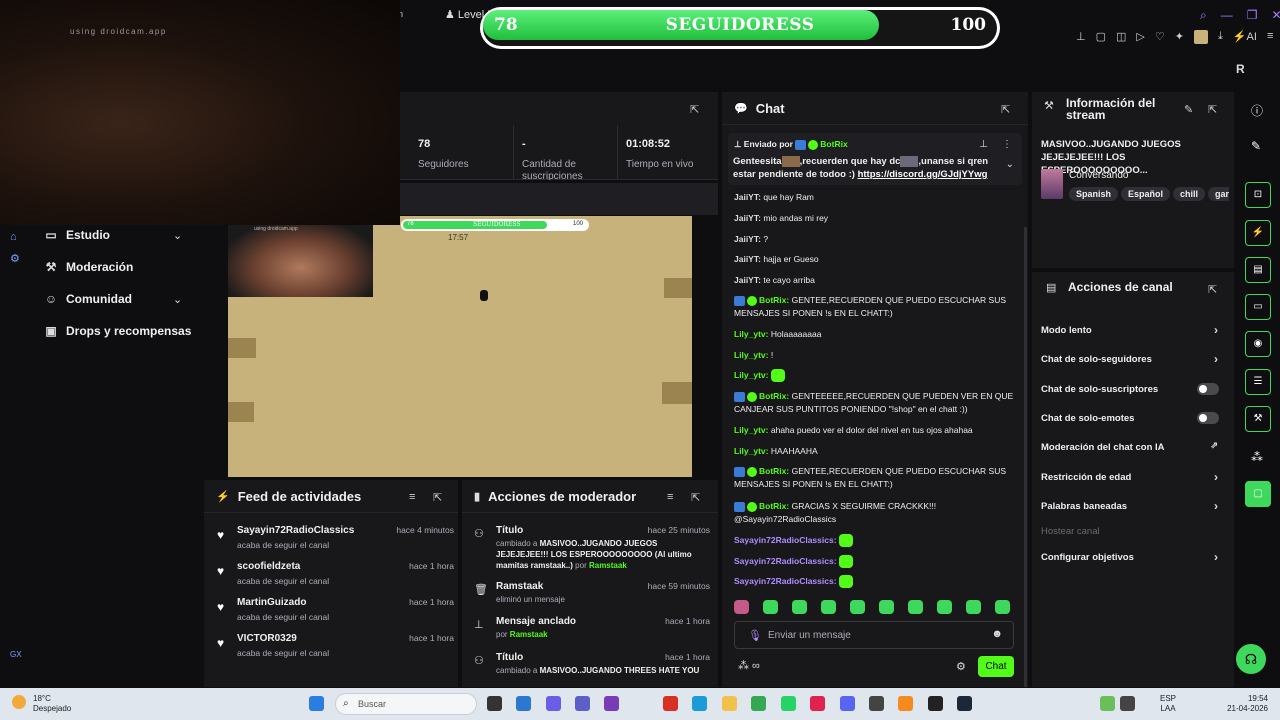 This screenshot has width=1280, height=720. What do you see at coordinates (1203, 15) in the screenshot?
I see `search-icon: ⌕` at bounding box center [1203, 15].